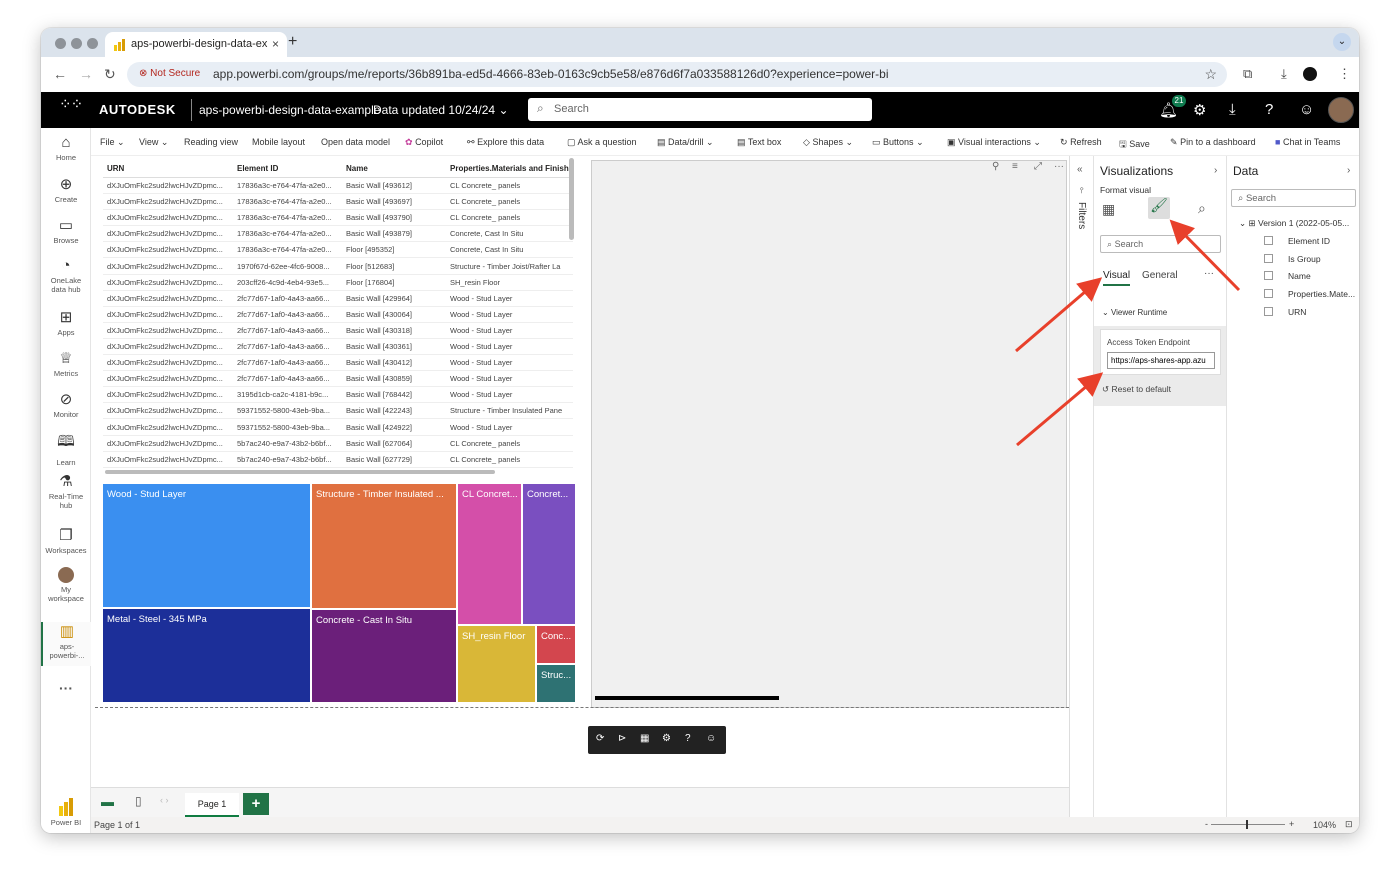 The width and height of the screenshot is (1400, 888). What do you see at coordinates (600, 738) in the screenshot?
I see `orbit-icon: ⟳` at bounding box center [600, 738].